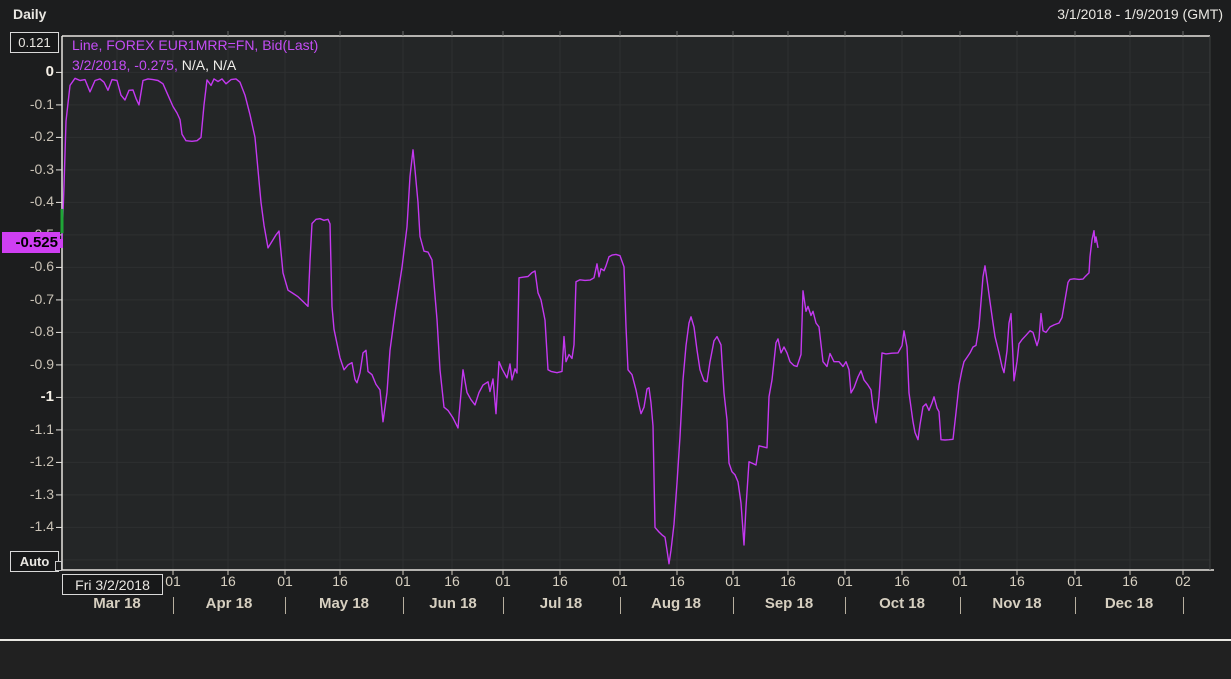  Describe the element at coordinates (789, 603) in the screenshot. I see `month-label: Sep 18` at that location.